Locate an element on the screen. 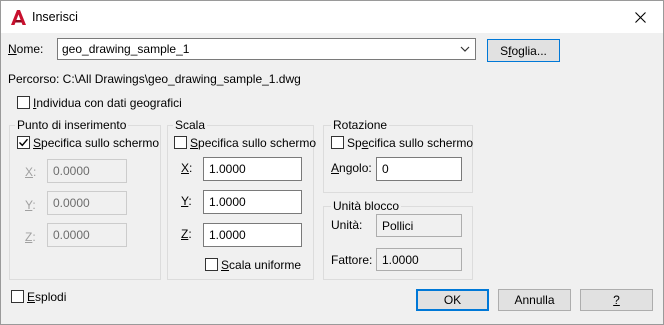 The width and height of the screenshot is (664, 325). rotation-specify-checkbox is located at coordinates (337, 142).